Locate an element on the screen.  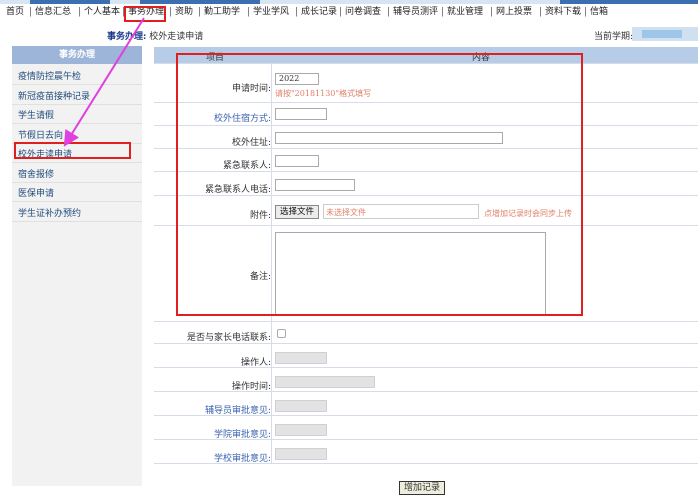
breadcrumb-page: 校外走读申请 is located at coordinates (176, 37).